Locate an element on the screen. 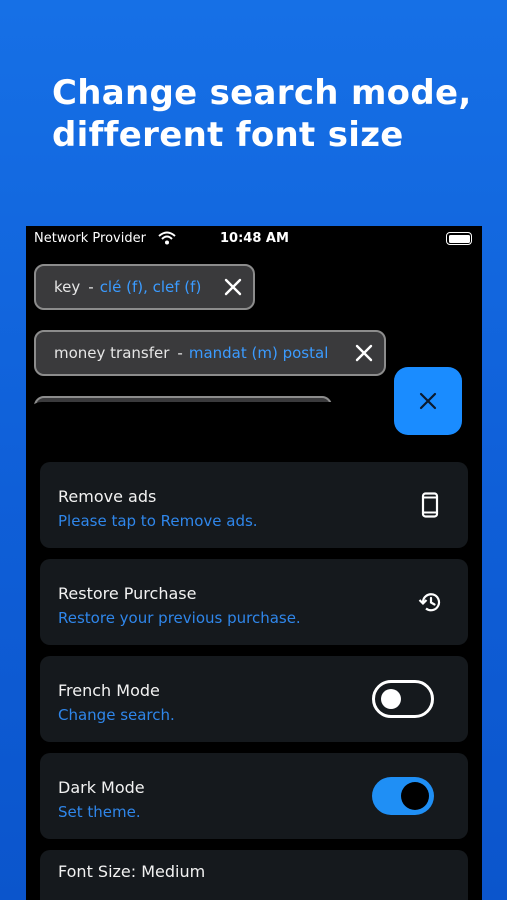  french-mode-toggle is located at coordinates (403, 699).